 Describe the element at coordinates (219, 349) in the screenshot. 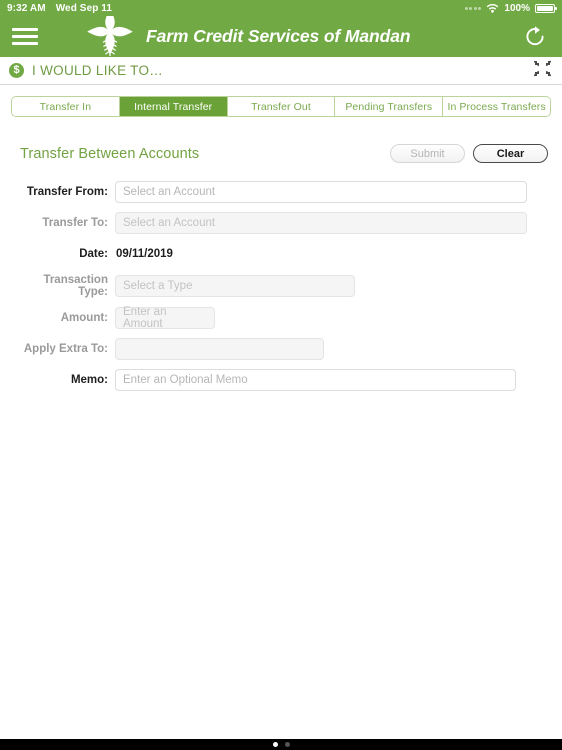

I see `apply-extra-to-select` at that location.